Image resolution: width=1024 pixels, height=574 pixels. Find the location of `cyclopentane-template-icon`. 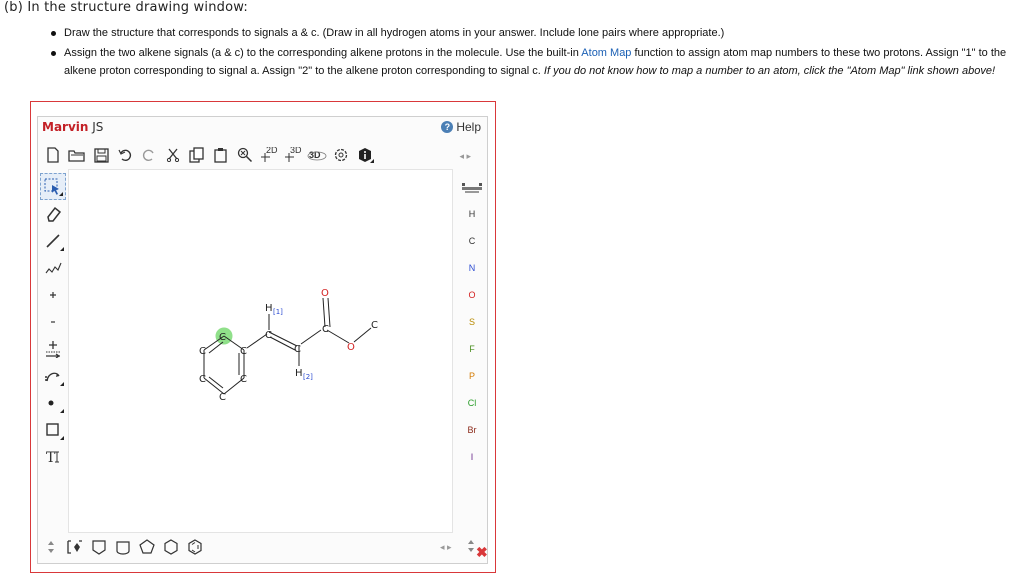

cyclopentane-template-icon is located at coordinates (147, 547).